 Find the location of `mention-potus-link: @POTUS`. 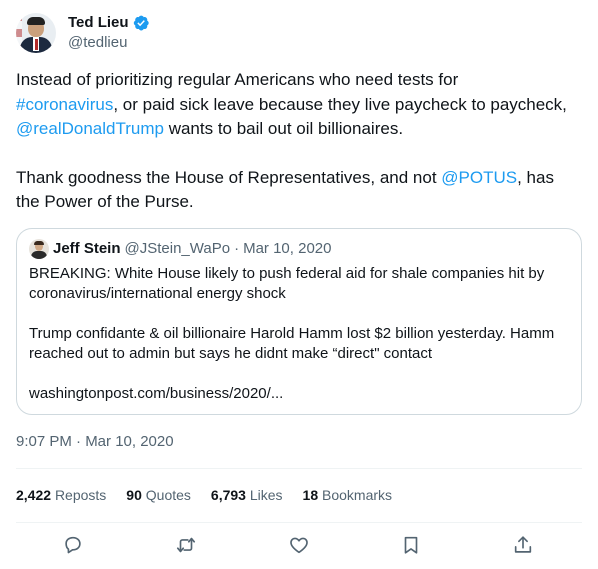

mention-potus-link: @POTUS is located at coordinates (479, 177).